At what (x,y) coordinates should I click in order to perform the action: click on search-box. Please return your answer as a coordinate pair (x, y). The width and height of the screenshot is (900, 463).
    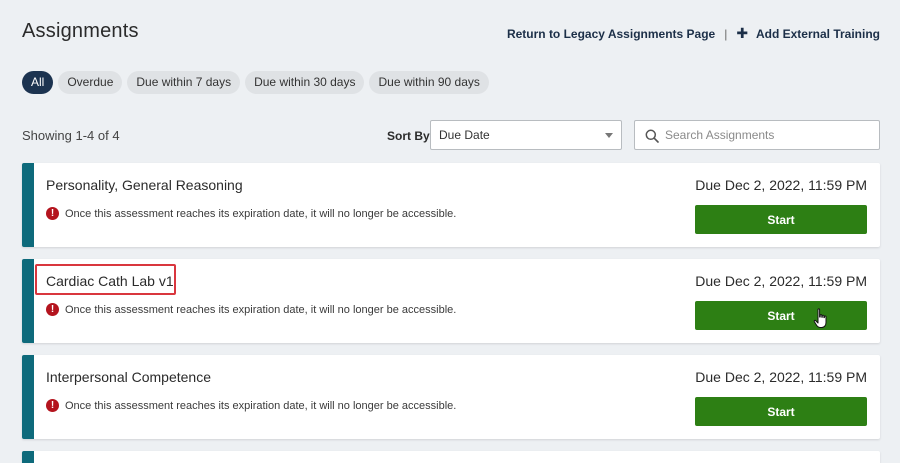
    Looking at the image, I should click on (757, 135).